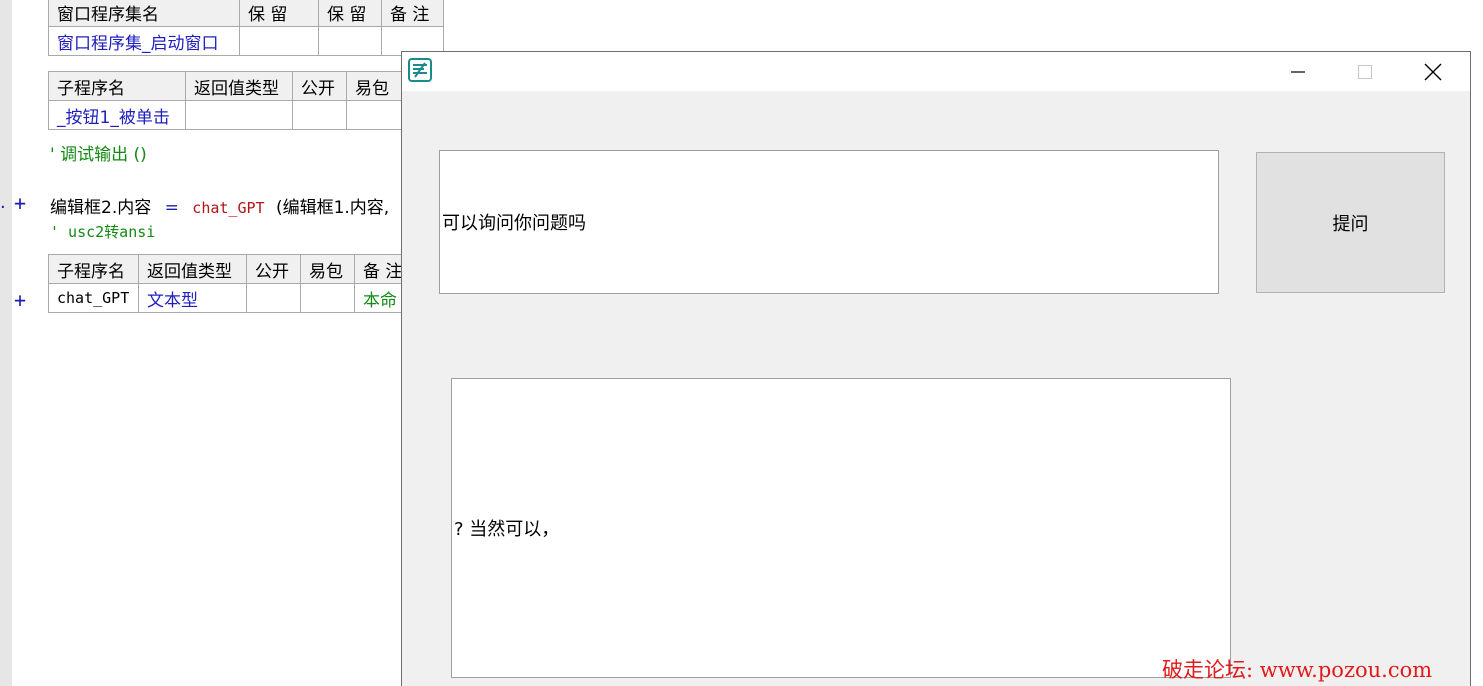  I want to click on table-cell: chat_GPT, so click(93, 298).